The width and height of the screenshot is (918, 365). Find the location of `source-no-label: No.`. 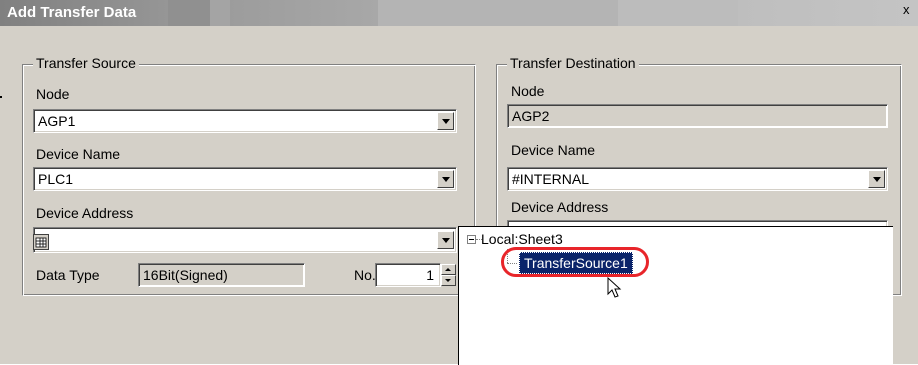

source-no-label: No. is located at coordinates (365, 275).